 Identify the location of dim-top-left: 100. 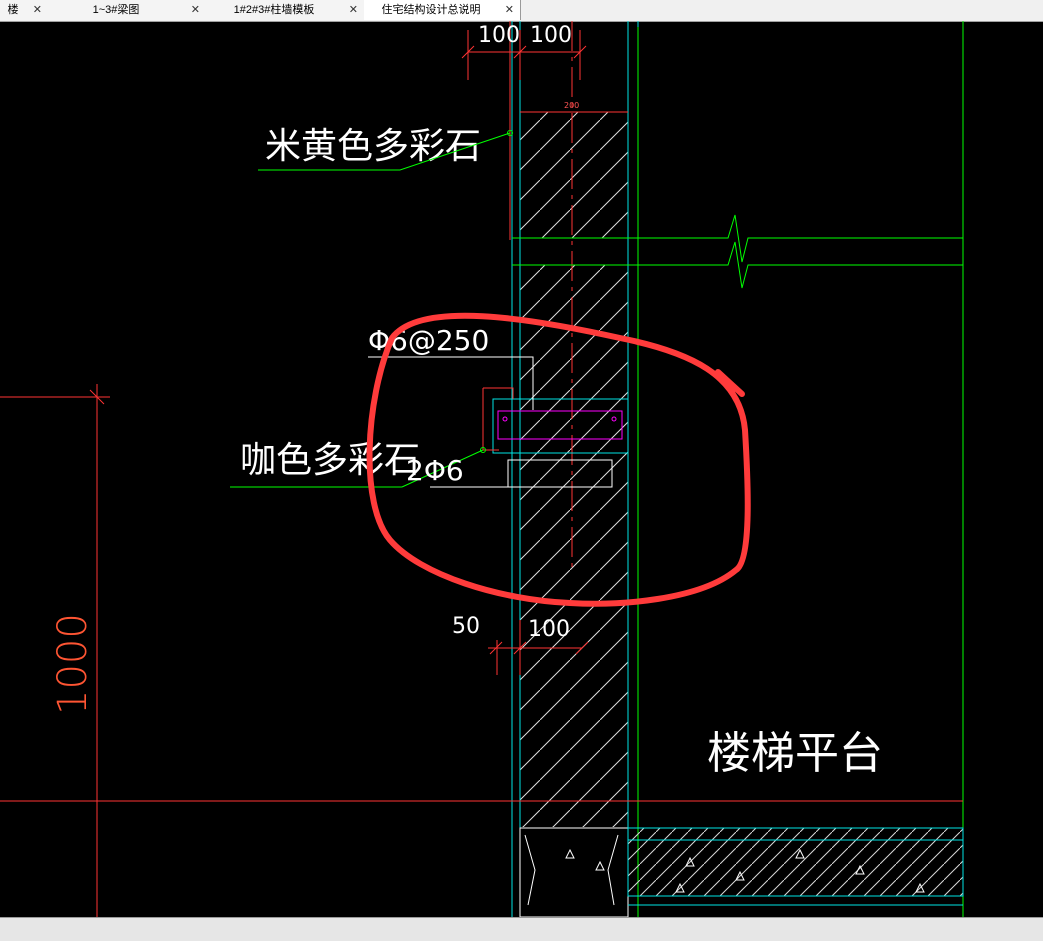
(499, 35).